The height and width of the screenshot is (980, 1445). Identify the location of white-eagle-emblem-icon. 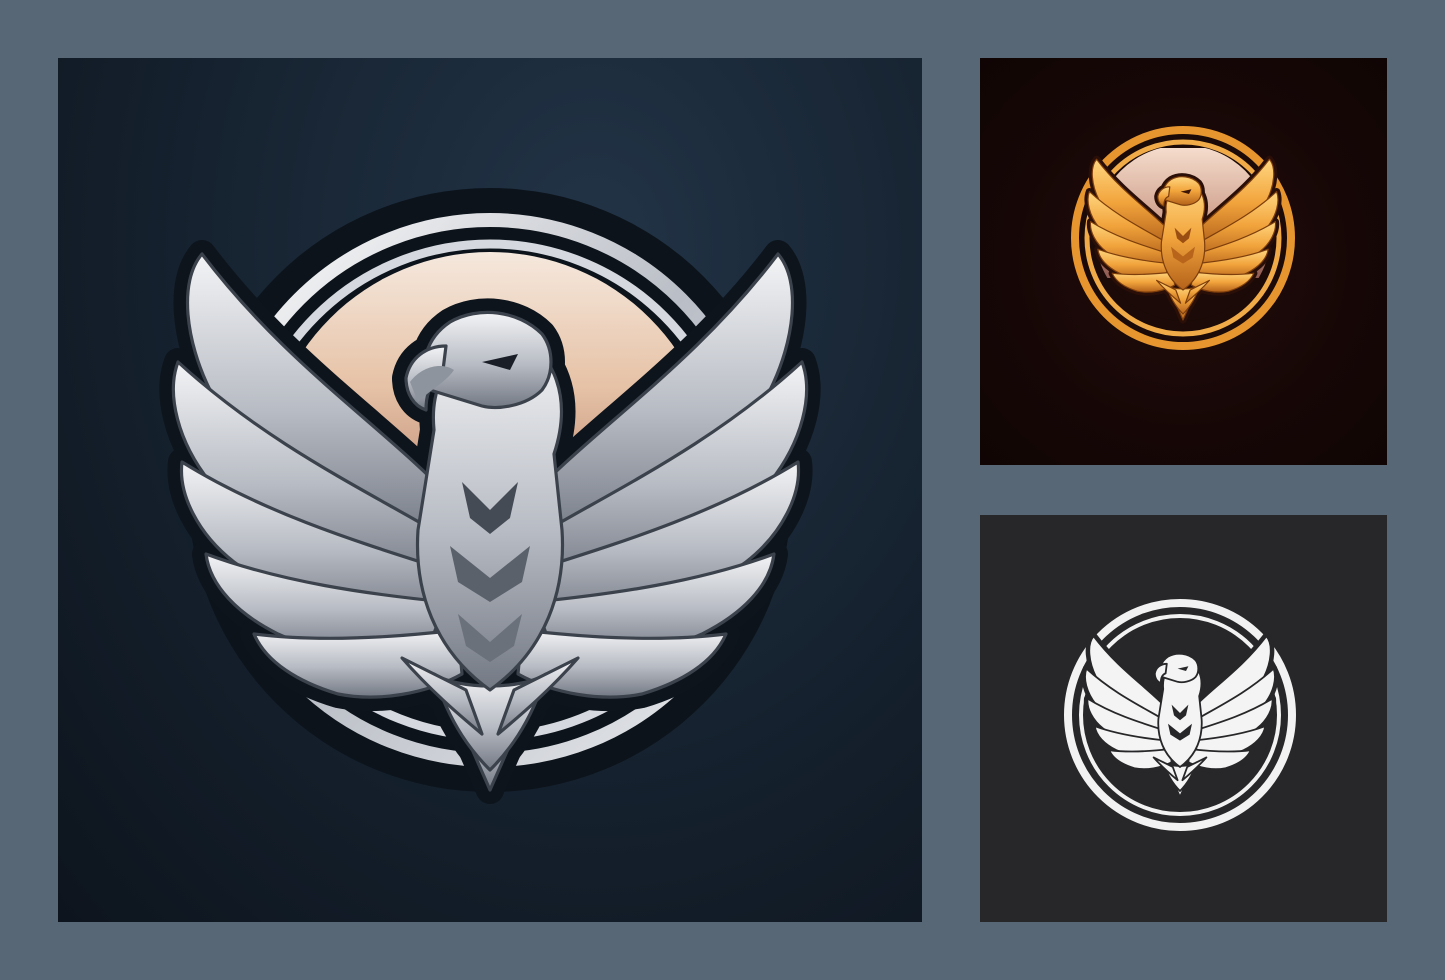
(1180, 715).